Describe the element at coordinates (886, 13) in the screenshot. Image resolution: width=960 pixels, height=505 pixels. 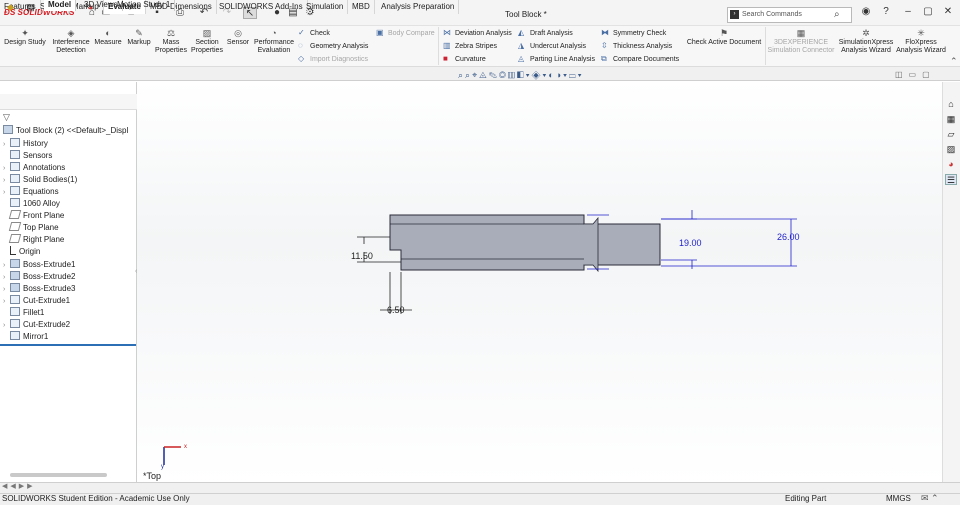
I see `help-icon: ?` at that location.